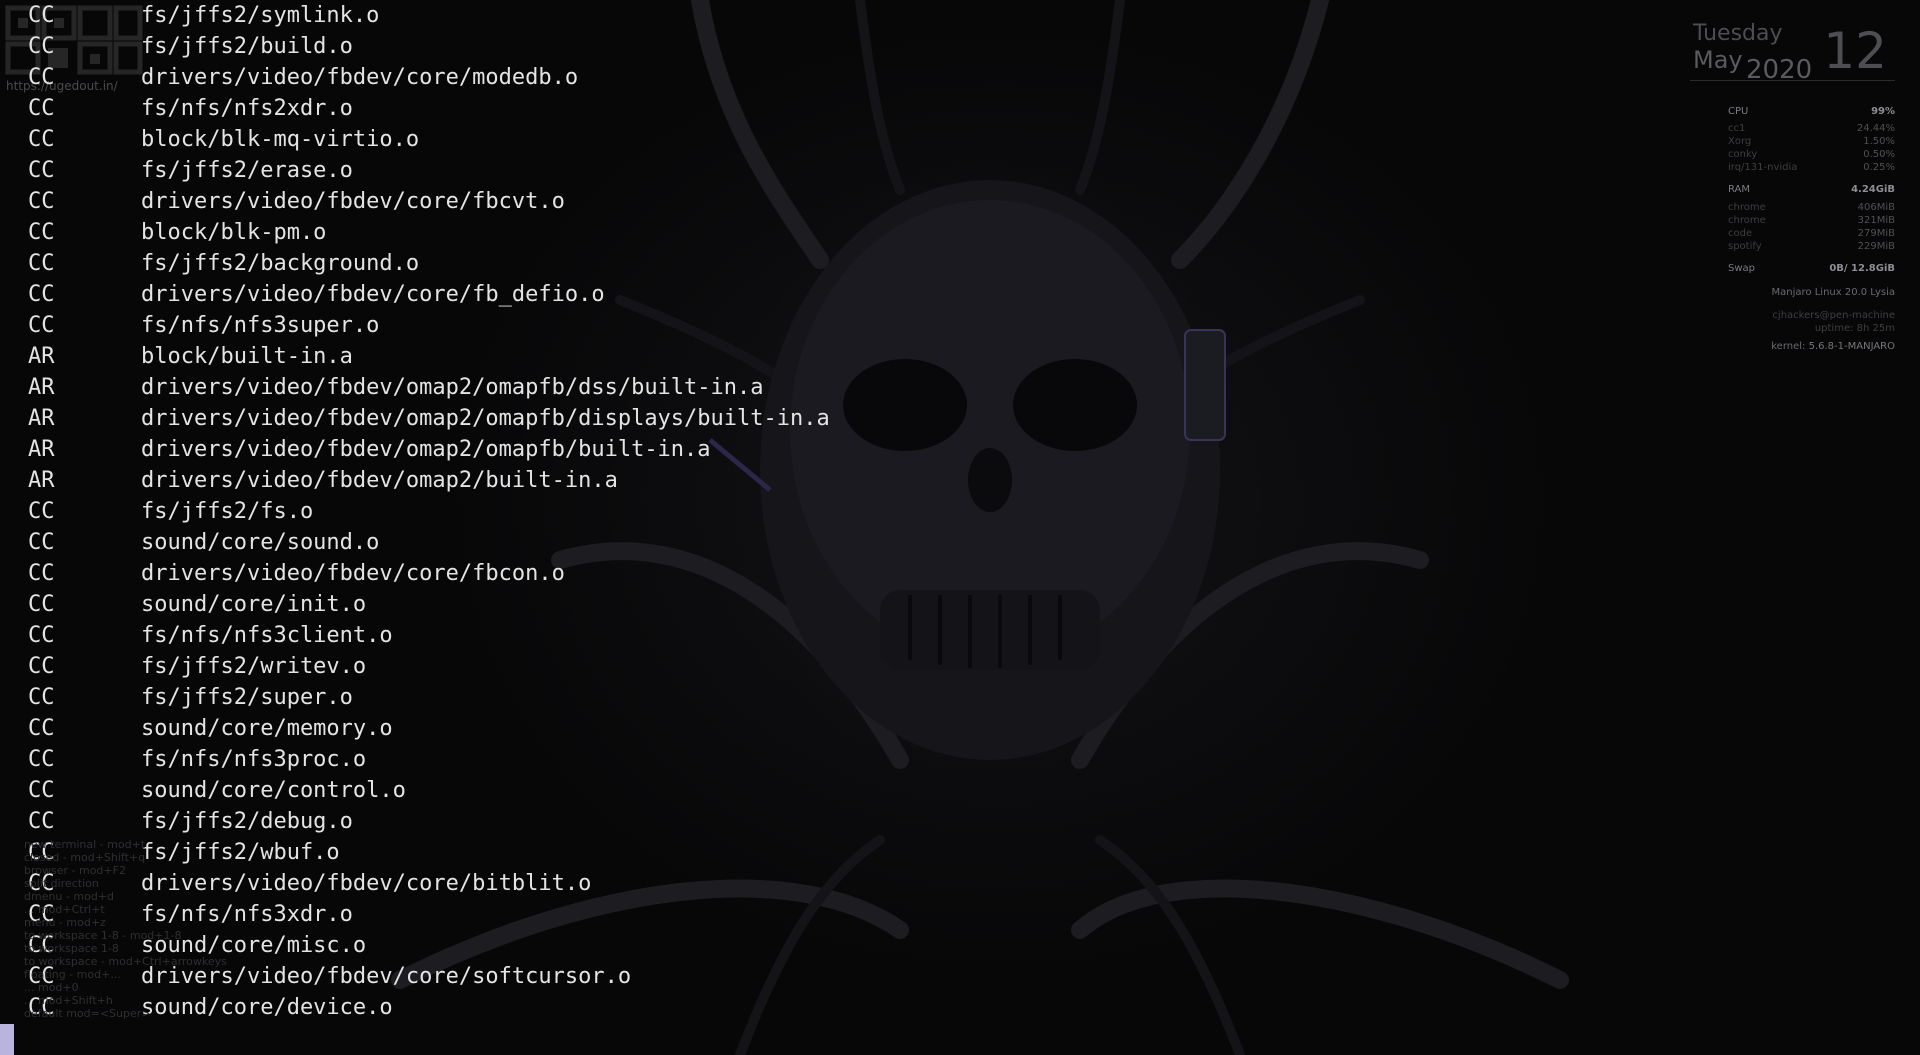 This screenshot has width=1920, height=1055. I want to click on process-value: 229MiB, so click(1876, 246).